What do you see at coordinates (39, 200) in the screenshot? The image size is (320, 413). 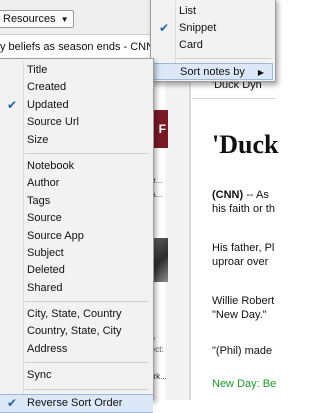 I see `menu-item-label: Tags` at bounding box center [39, 200].